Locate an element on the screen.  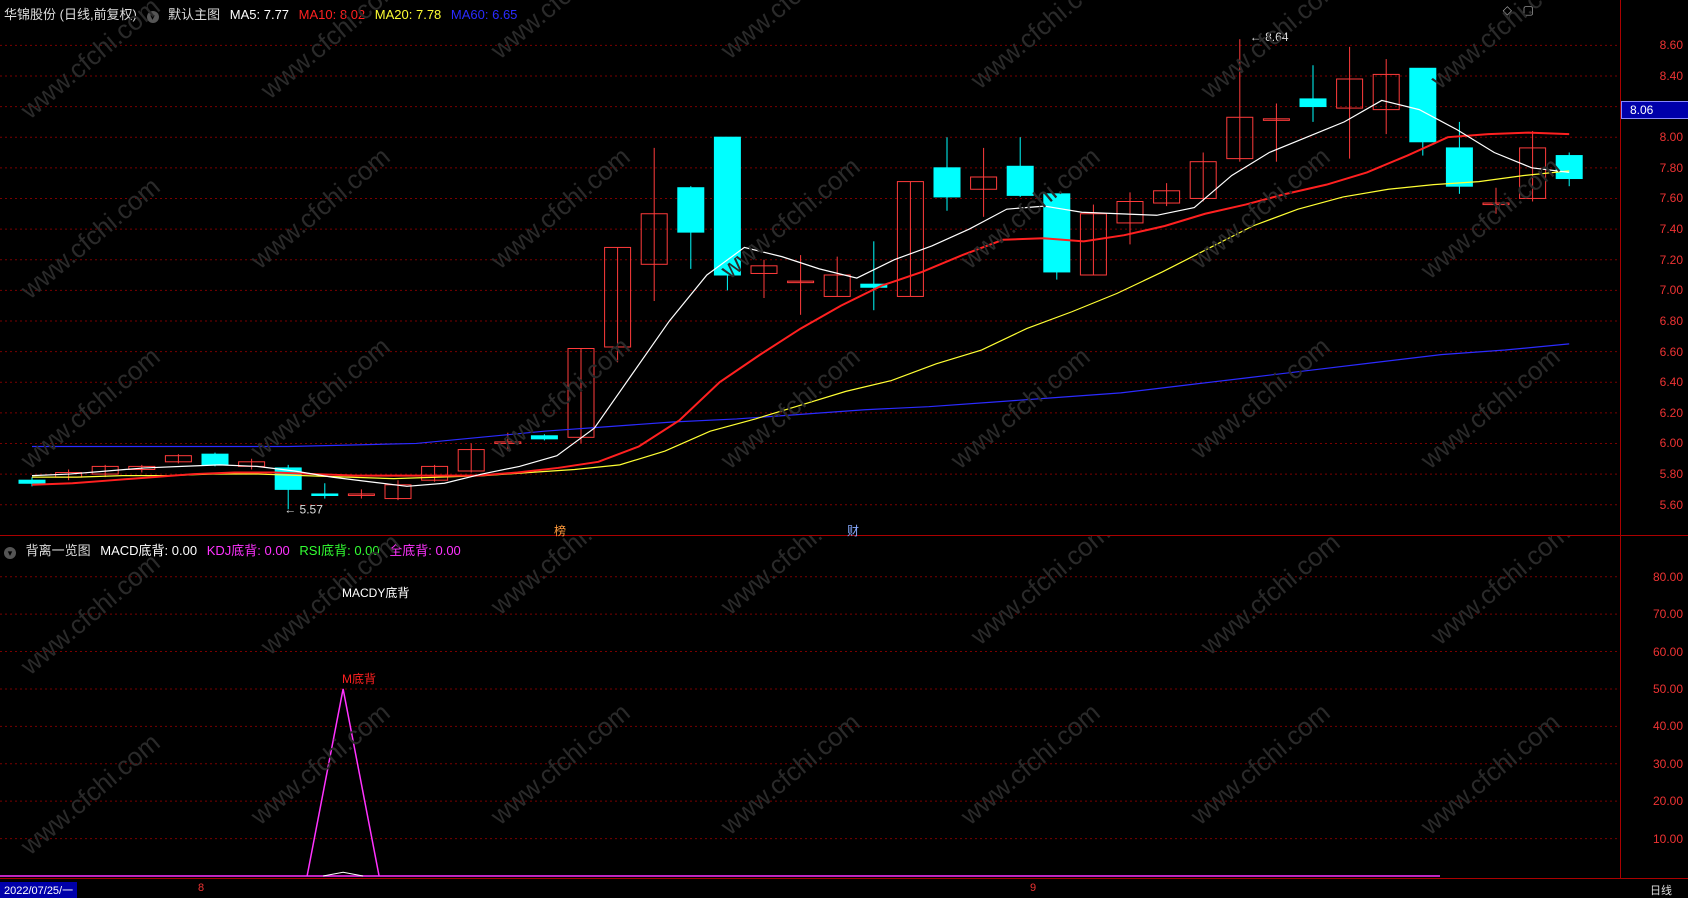
y-tick-label: 8.40 is located at coordinates (1671, 75).